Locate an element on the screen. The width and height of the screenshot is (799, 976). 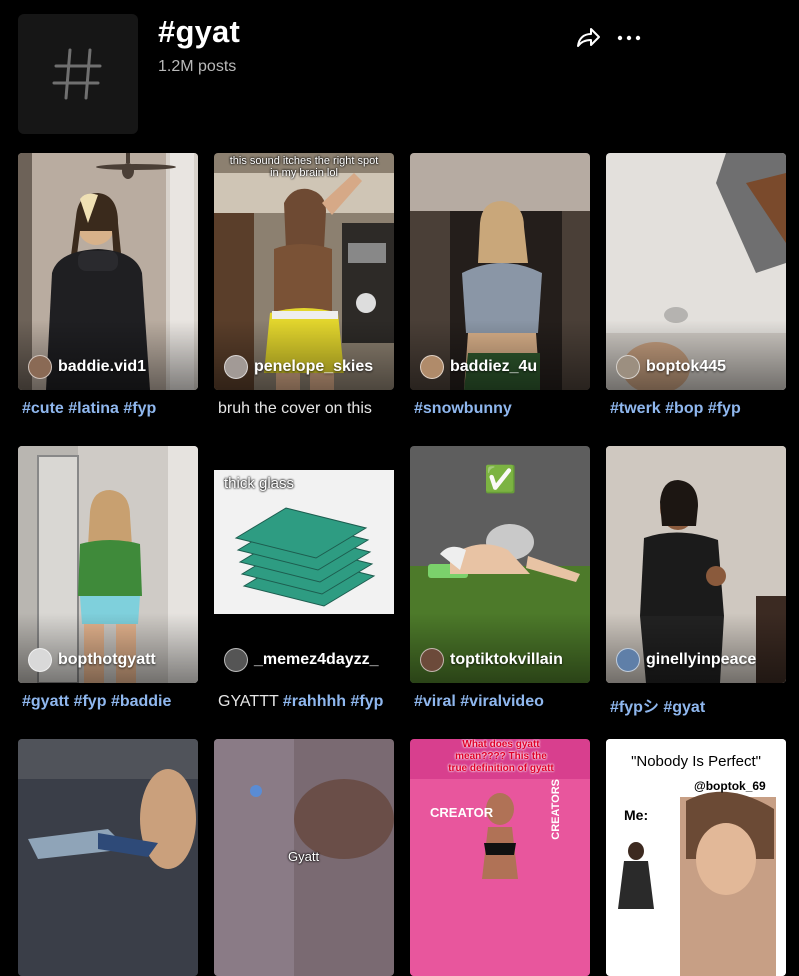
video-thumbnail: Gyatt is located at coordinates (304, 857).